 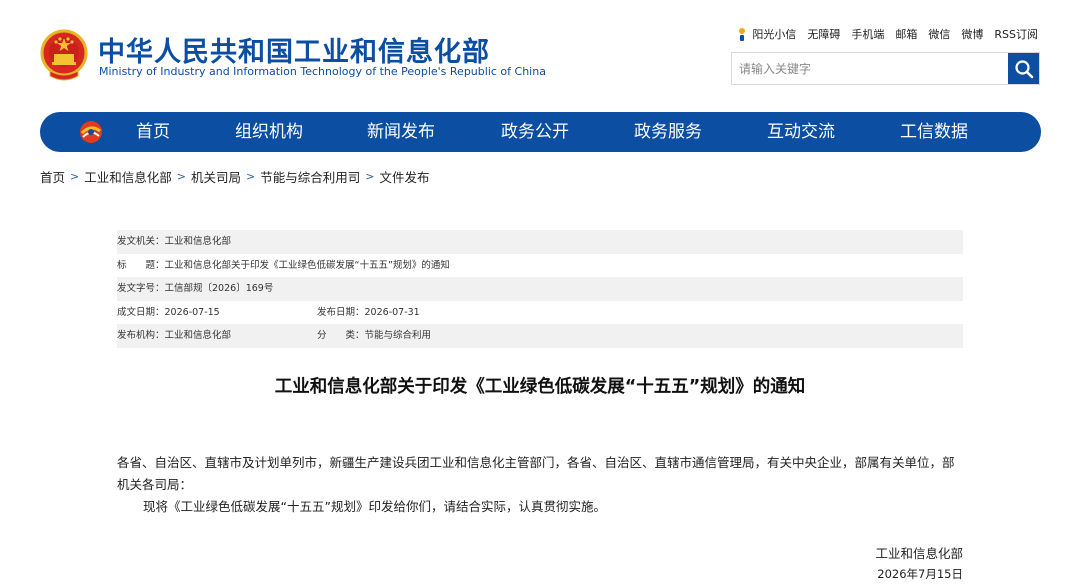 What do you see at coordinates (219, 288) in the screenshot?
I see `meta-value-docno: 工信部规〔2026〕169号` at bounding box center [219, 288].